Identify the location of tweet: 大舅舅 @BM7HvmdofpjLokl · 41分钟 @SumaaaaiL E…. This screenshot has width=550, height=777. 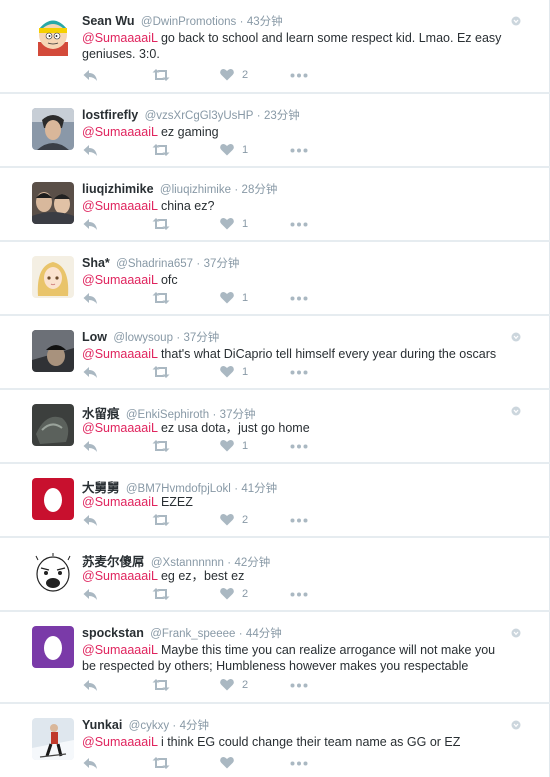
(275, 500).